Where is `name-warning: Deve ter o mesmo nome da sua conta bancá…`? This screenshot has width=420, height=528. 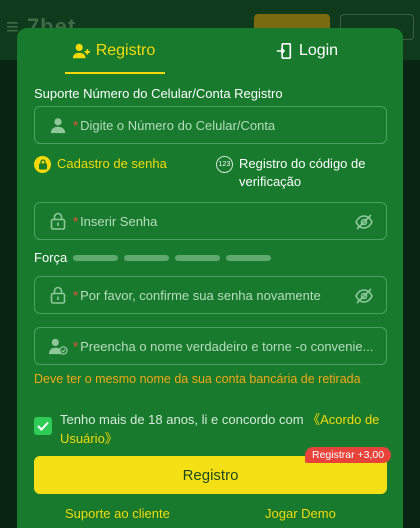 name-warning: Deve ter o mesmo nome da sua conta bancá… is located at coordinates (197, 379).